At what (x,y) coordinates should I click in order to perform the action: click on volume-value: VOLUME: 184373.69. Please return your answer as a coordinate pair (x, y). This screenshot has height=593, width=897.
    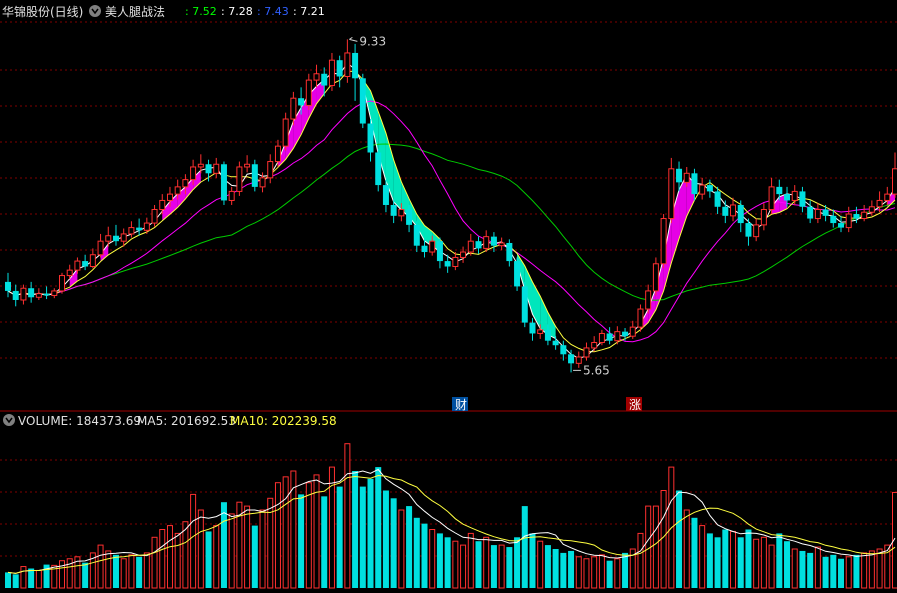
    Looking at the image, I should click on (79, 421).